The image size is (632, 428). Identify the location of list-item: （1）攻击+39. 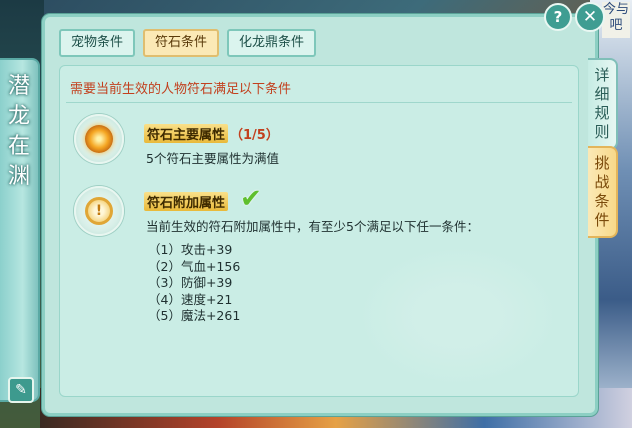
(190, 249).